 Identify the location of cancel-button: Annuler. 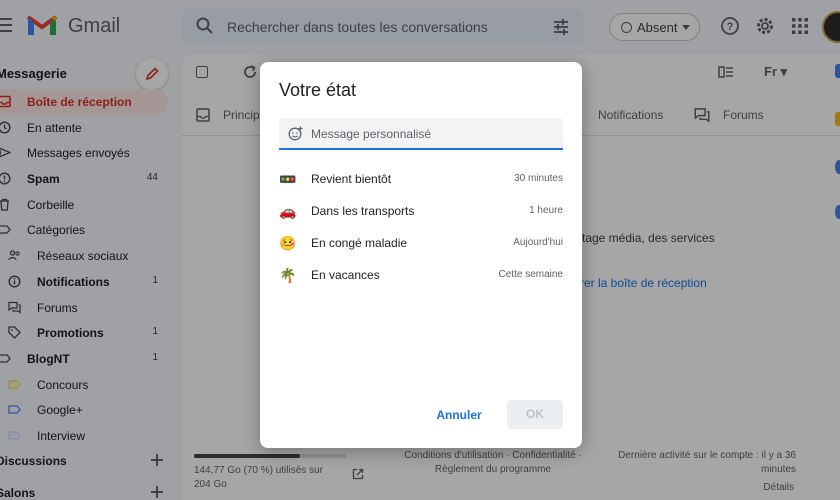
(459, 415).